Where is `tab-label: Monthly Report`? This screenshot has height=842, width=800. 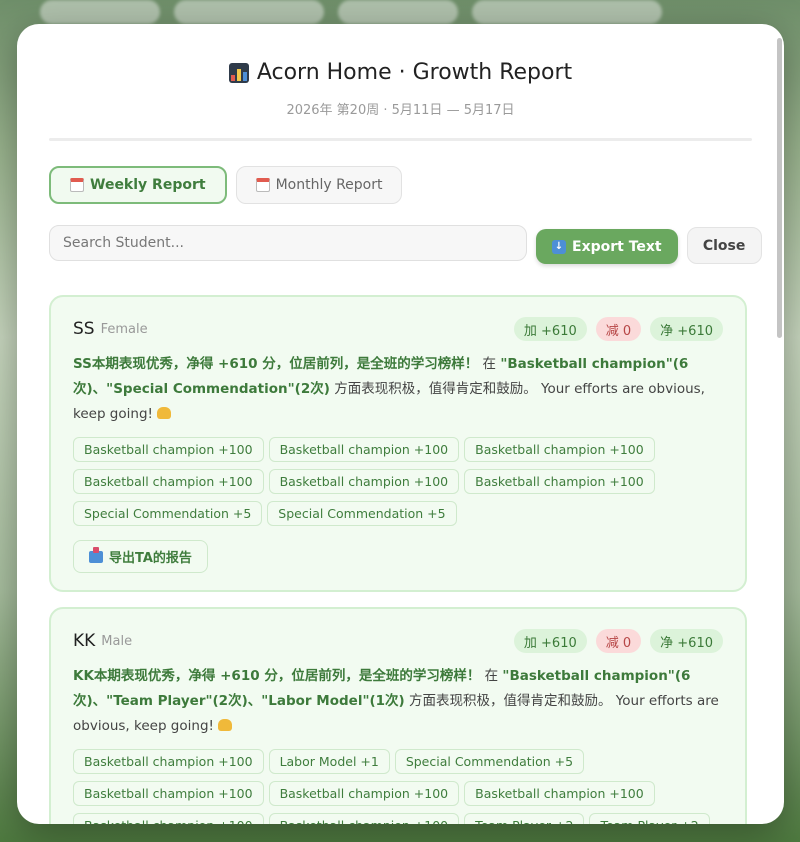 tab-label: Monthly Report is located at coordinates (329, 185).